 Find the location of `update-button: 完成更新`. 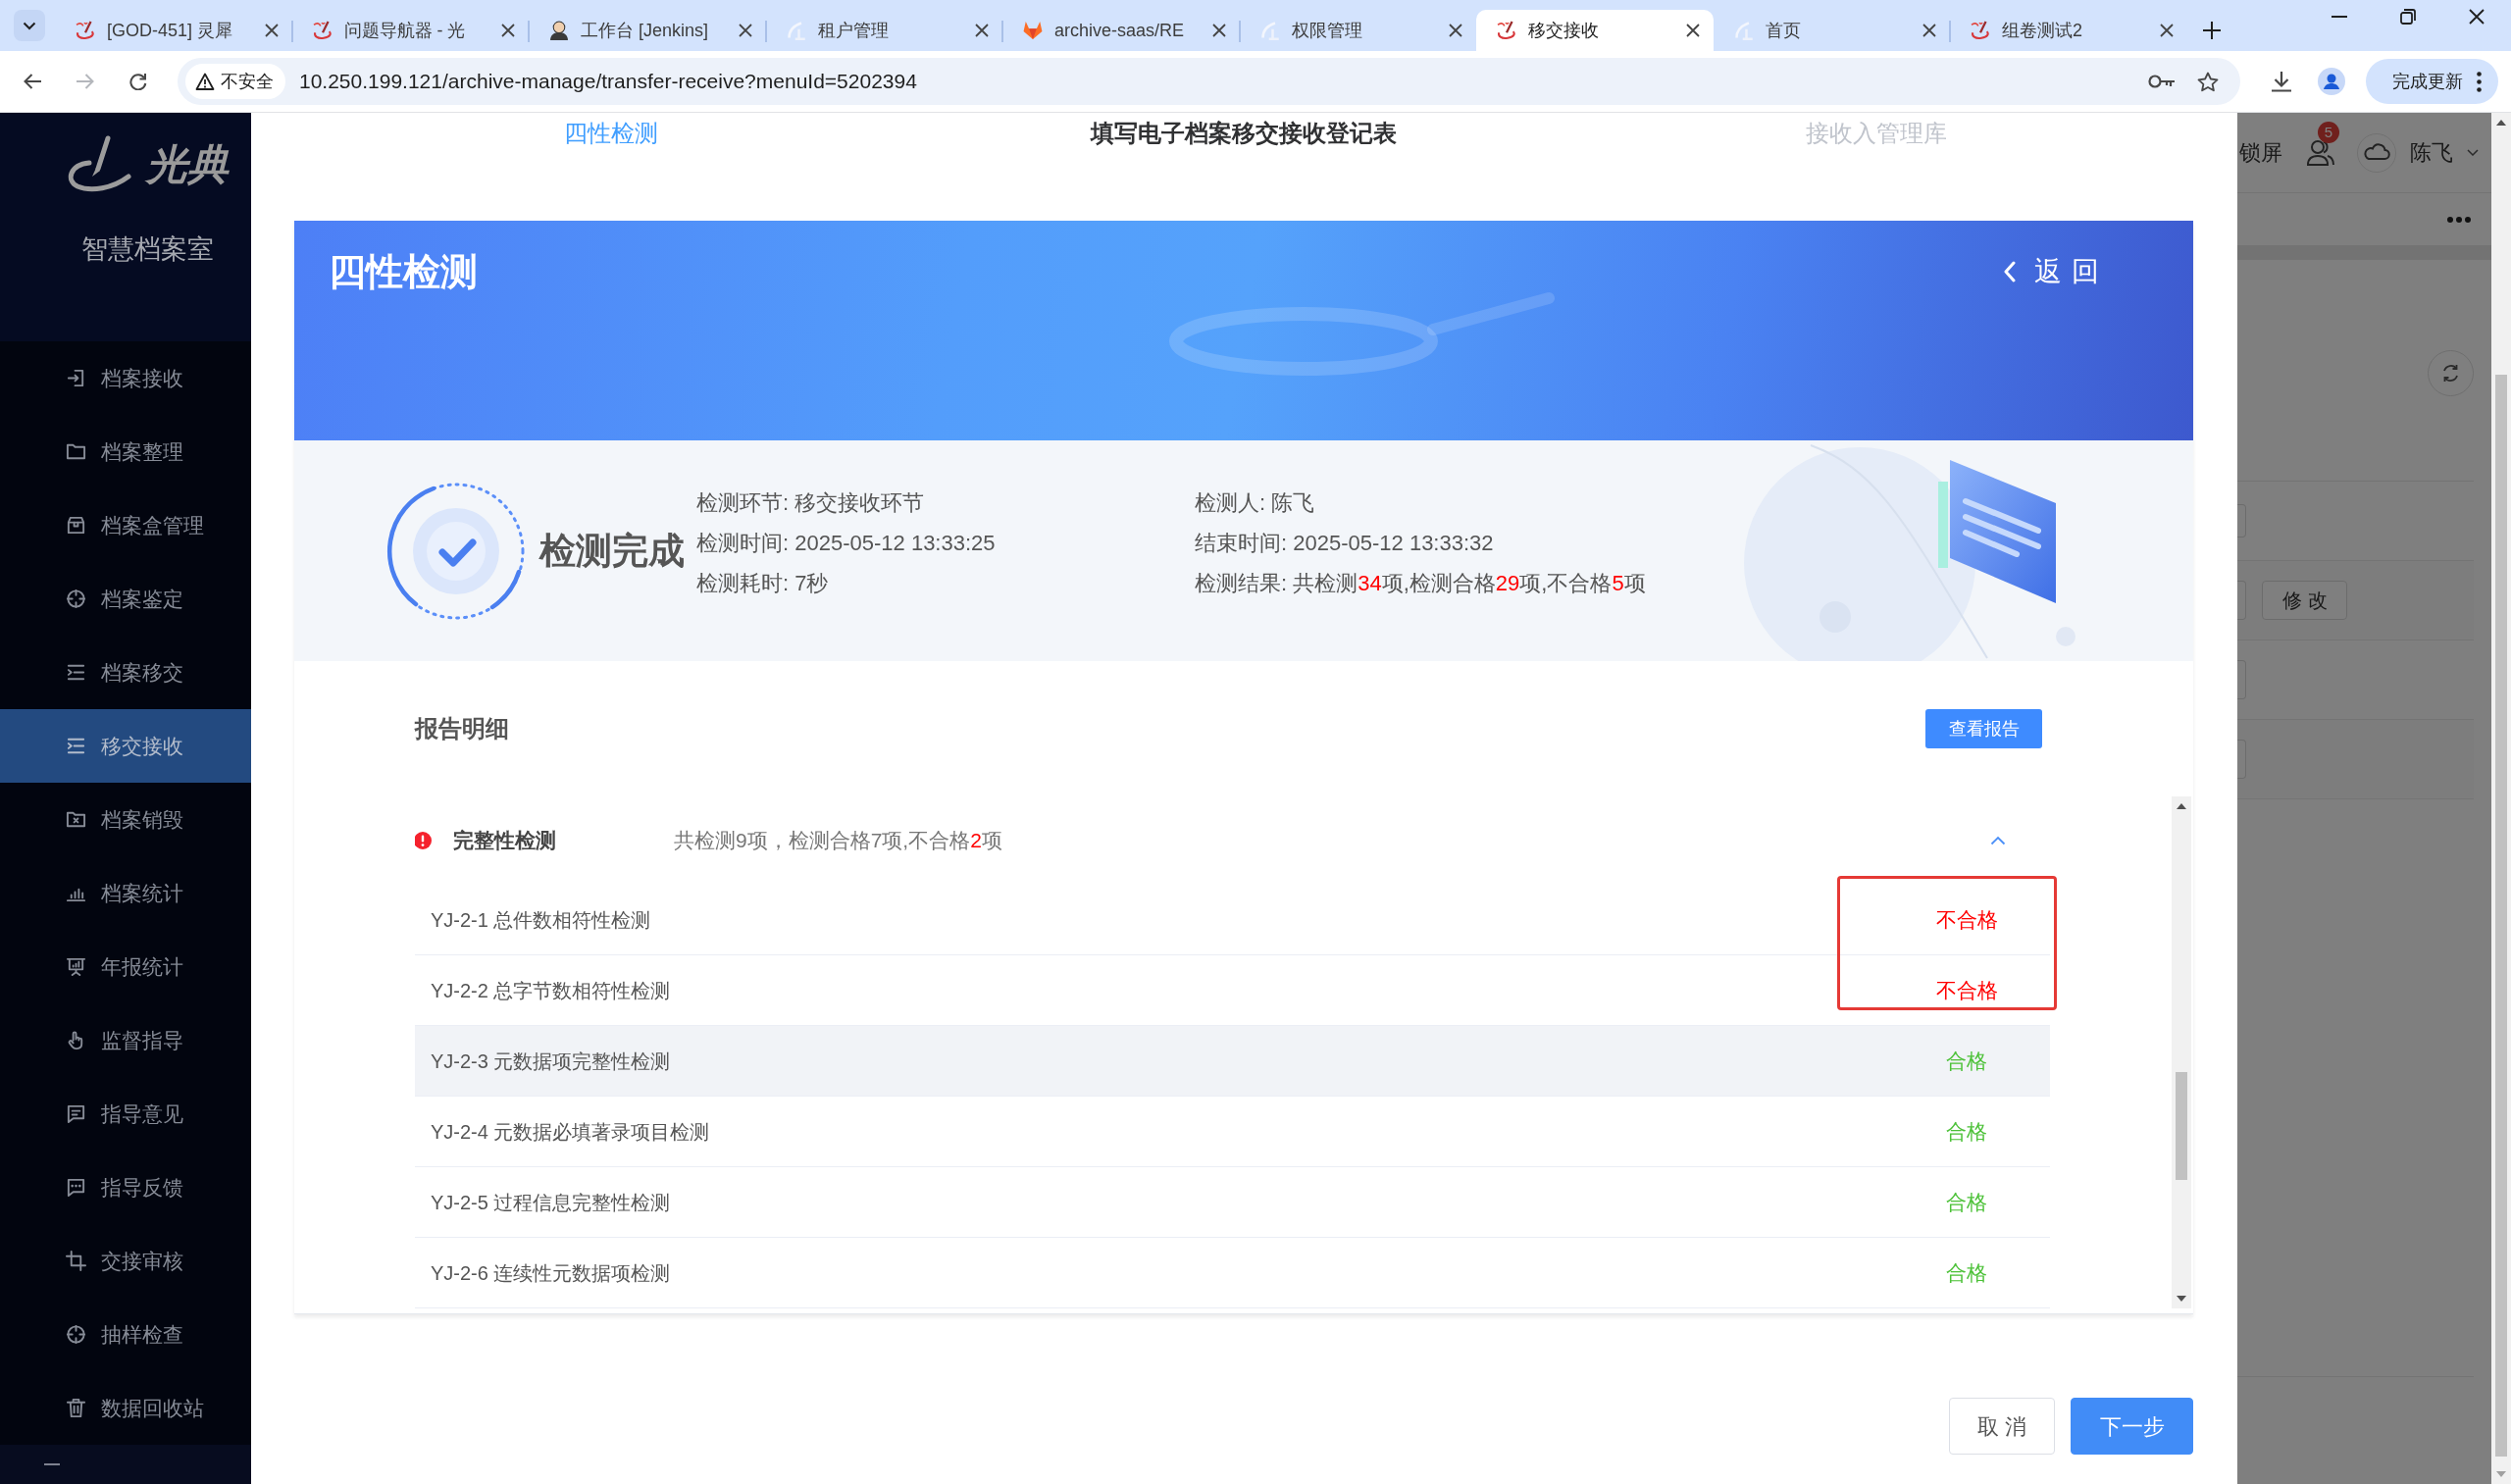

update-button: 完成更新 is located at coordinates (2432, 81).